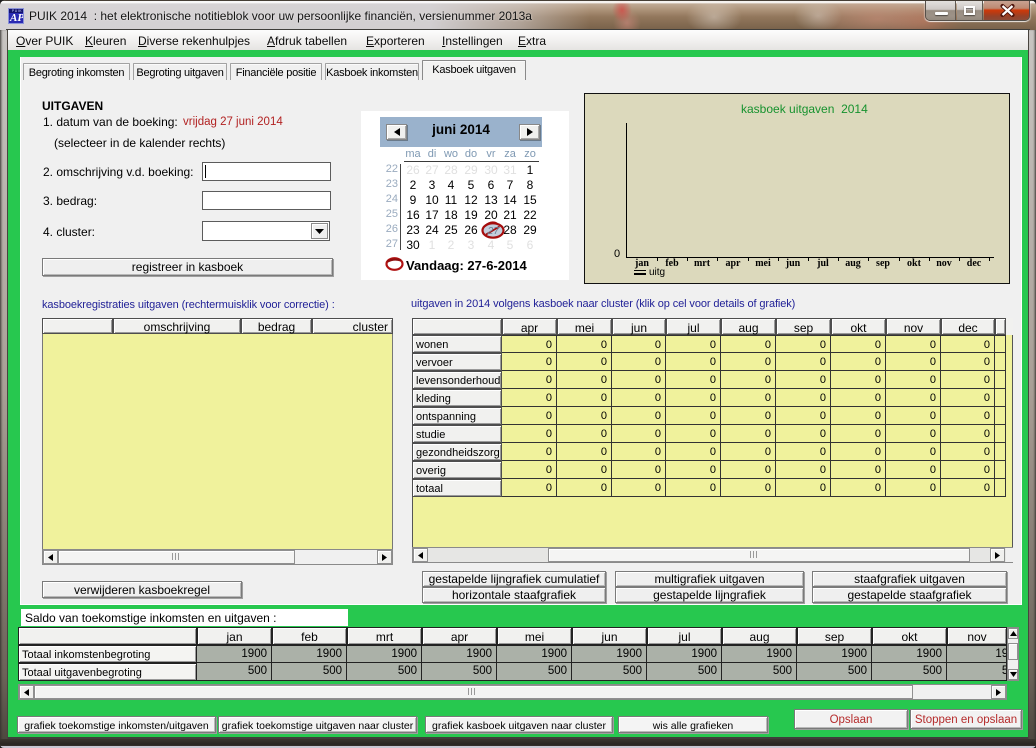 The image size is (1036, 748). Describe the element at coordinates (494, 231) in the screenshot. I see `svg-text: 27` at that location.